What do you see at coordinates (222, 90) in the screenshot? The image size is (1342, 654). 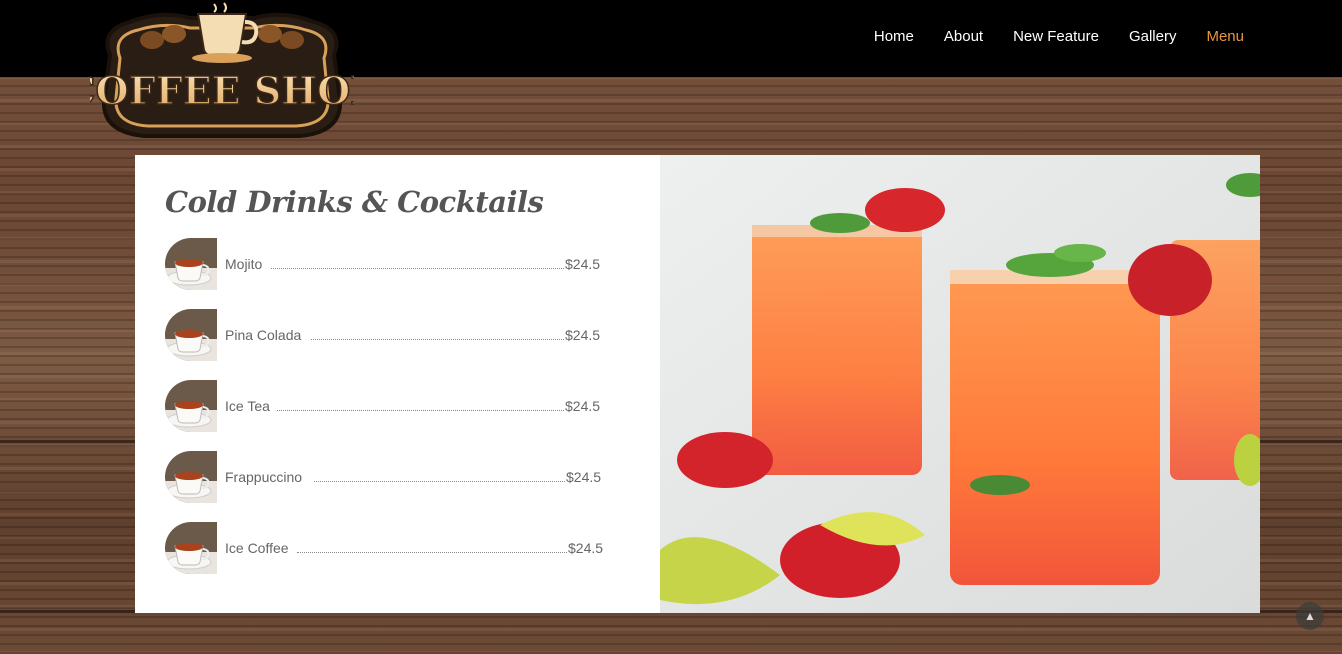 I see `svg-text: COFFEE SHOP` at bounding box center [222, 90].